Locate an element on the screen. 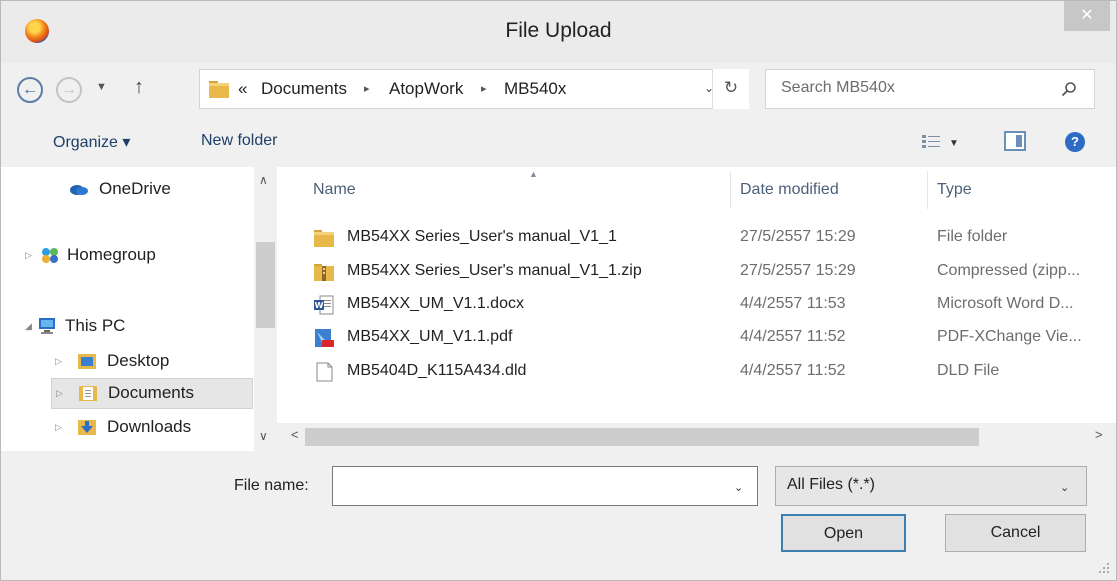 The width and height of the screenshot is (1117, 581). back-button: ← is located at coordinates (30, 90).